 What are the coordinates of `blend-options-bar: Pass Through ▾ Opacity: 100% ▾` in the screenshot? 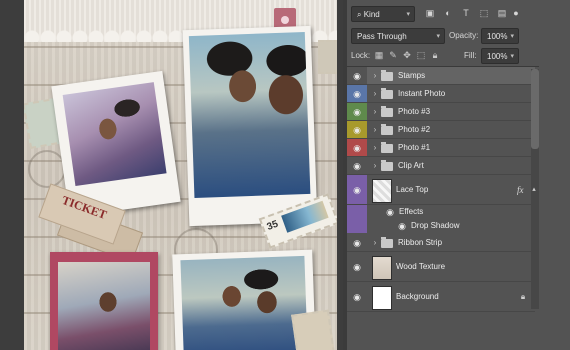 It's located at (458, 36).